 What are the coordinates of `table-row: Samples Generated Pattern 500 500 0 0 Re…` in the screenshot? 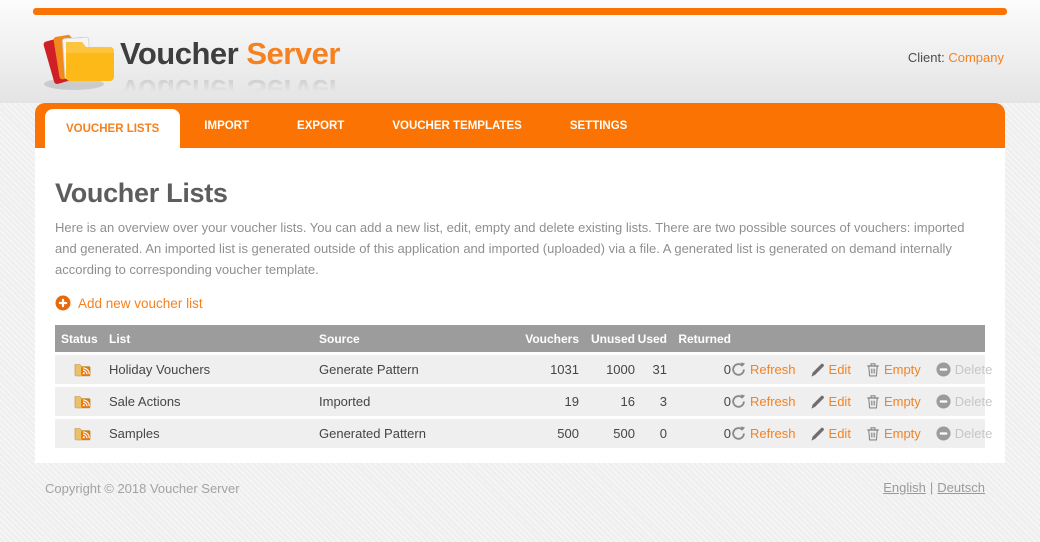 It's located at (523, 433).